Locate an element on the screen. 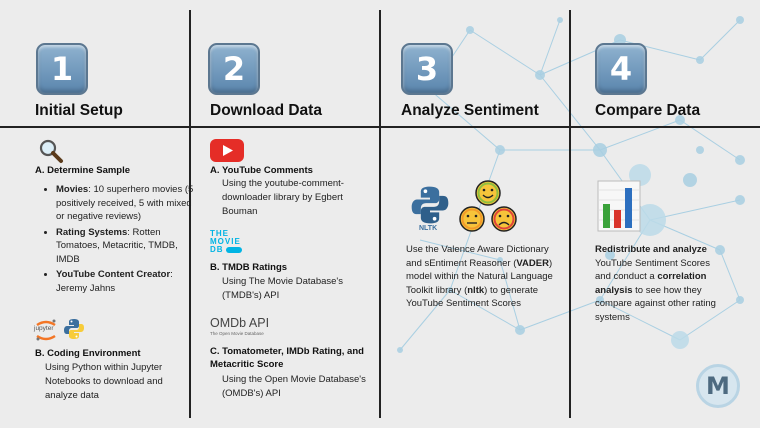 The width and height of the screenshot is (760, 428). nltk-logo-icon: NLTK is located at coordinates (430, 209).